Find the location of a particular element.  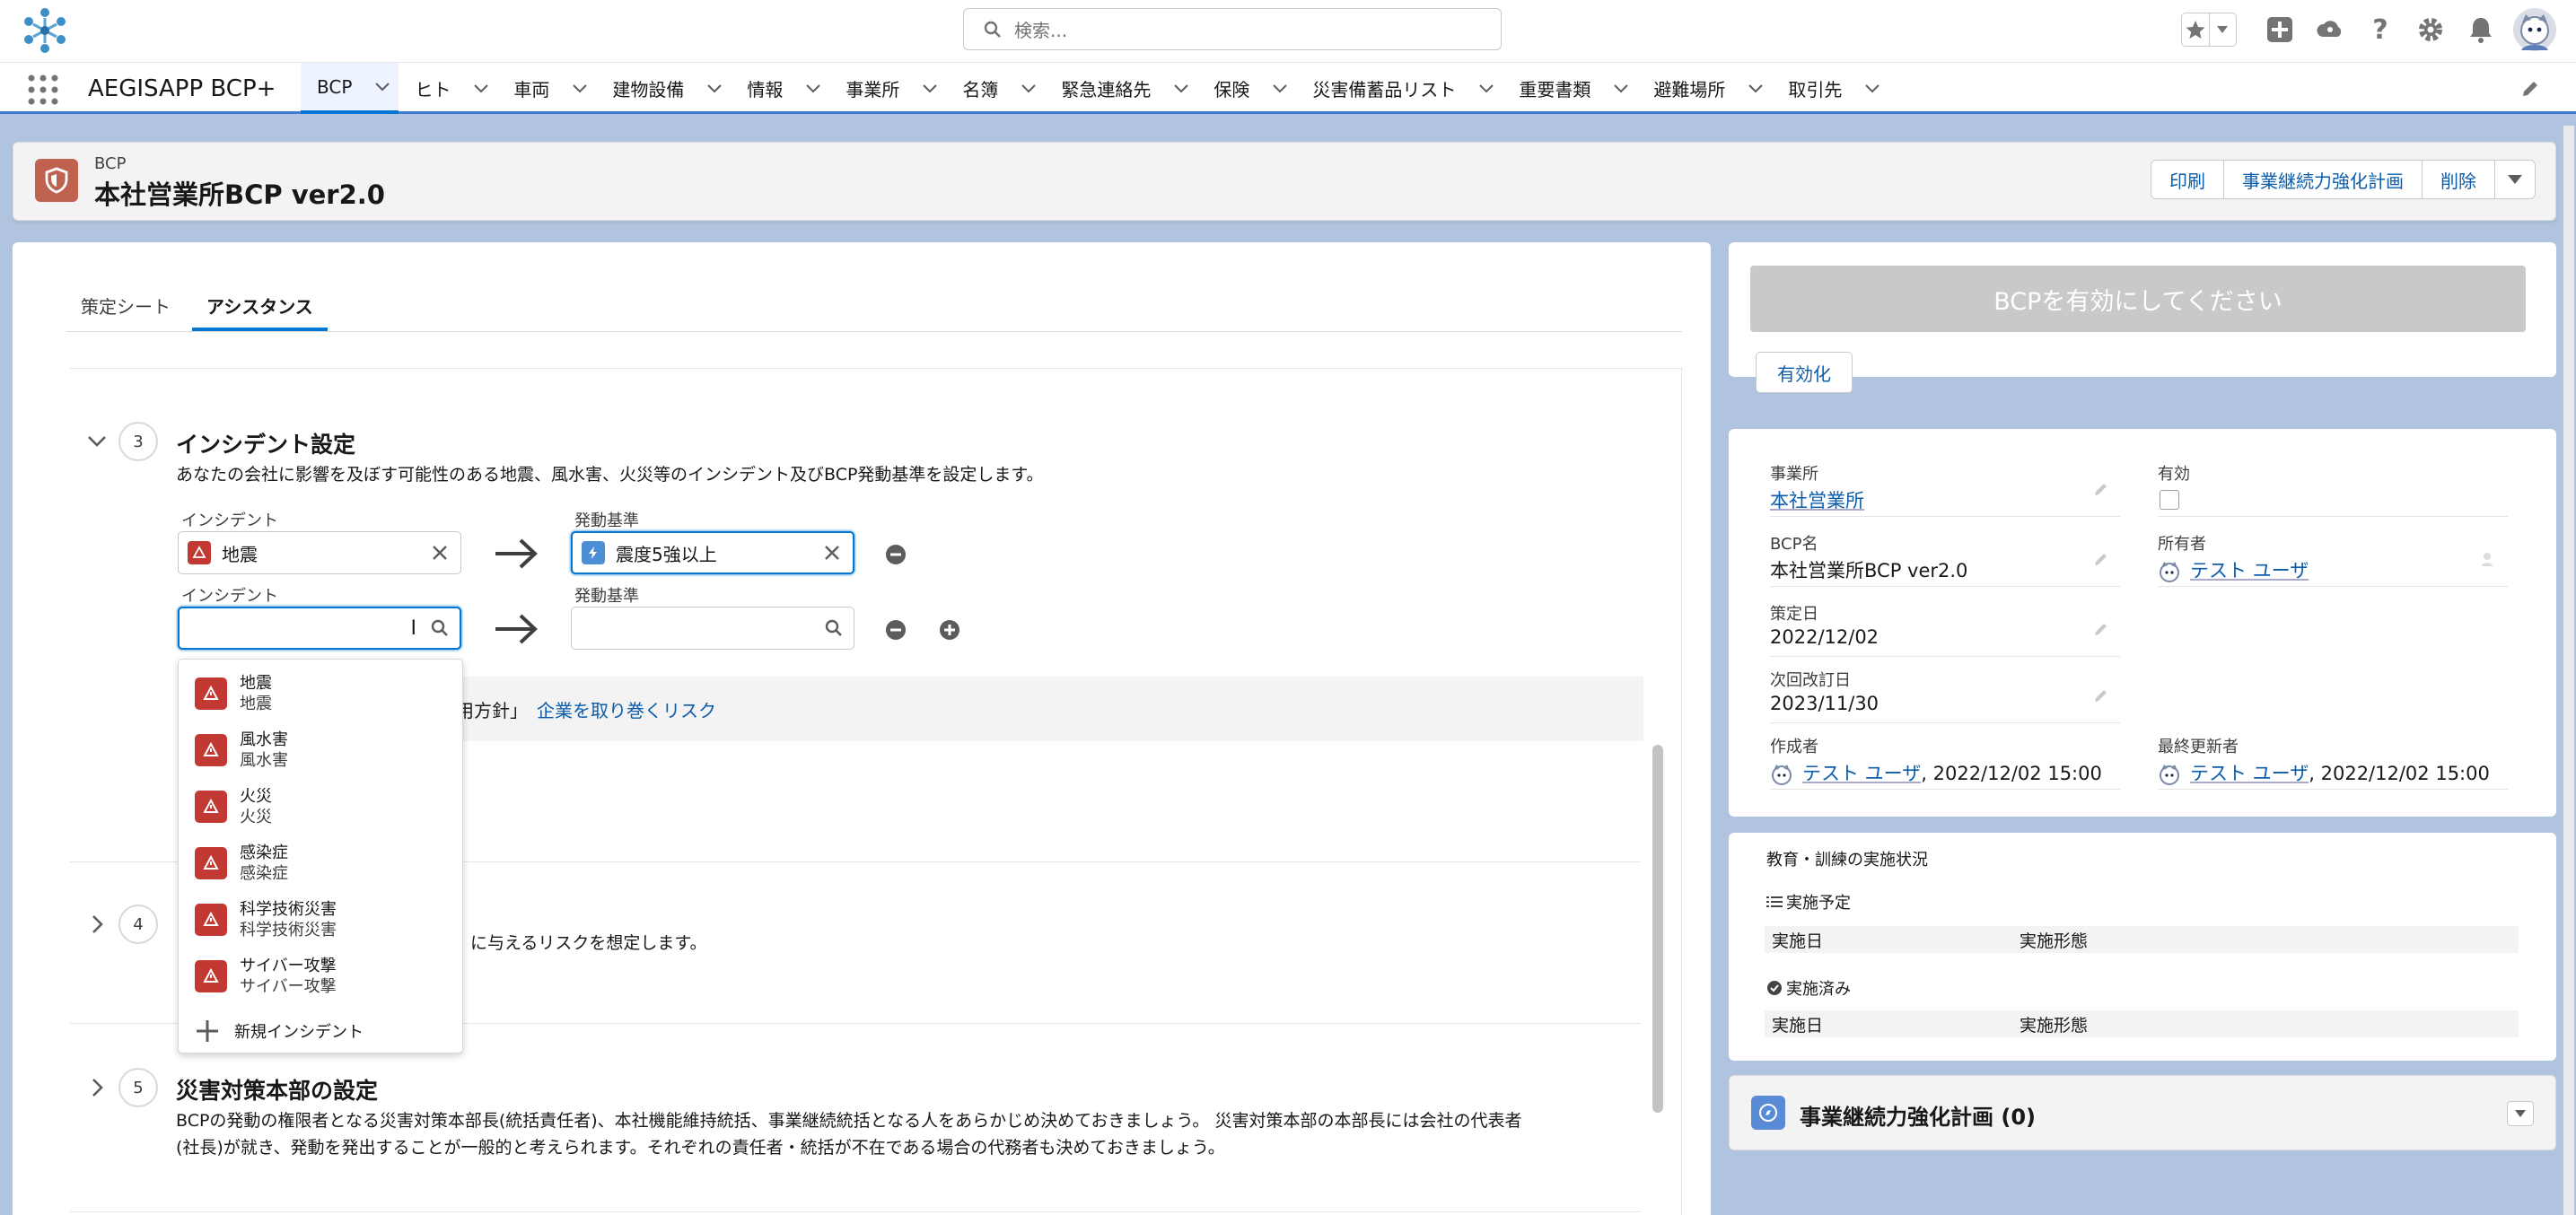

print-button: 印刷 is located at coordinates (2187, 180).